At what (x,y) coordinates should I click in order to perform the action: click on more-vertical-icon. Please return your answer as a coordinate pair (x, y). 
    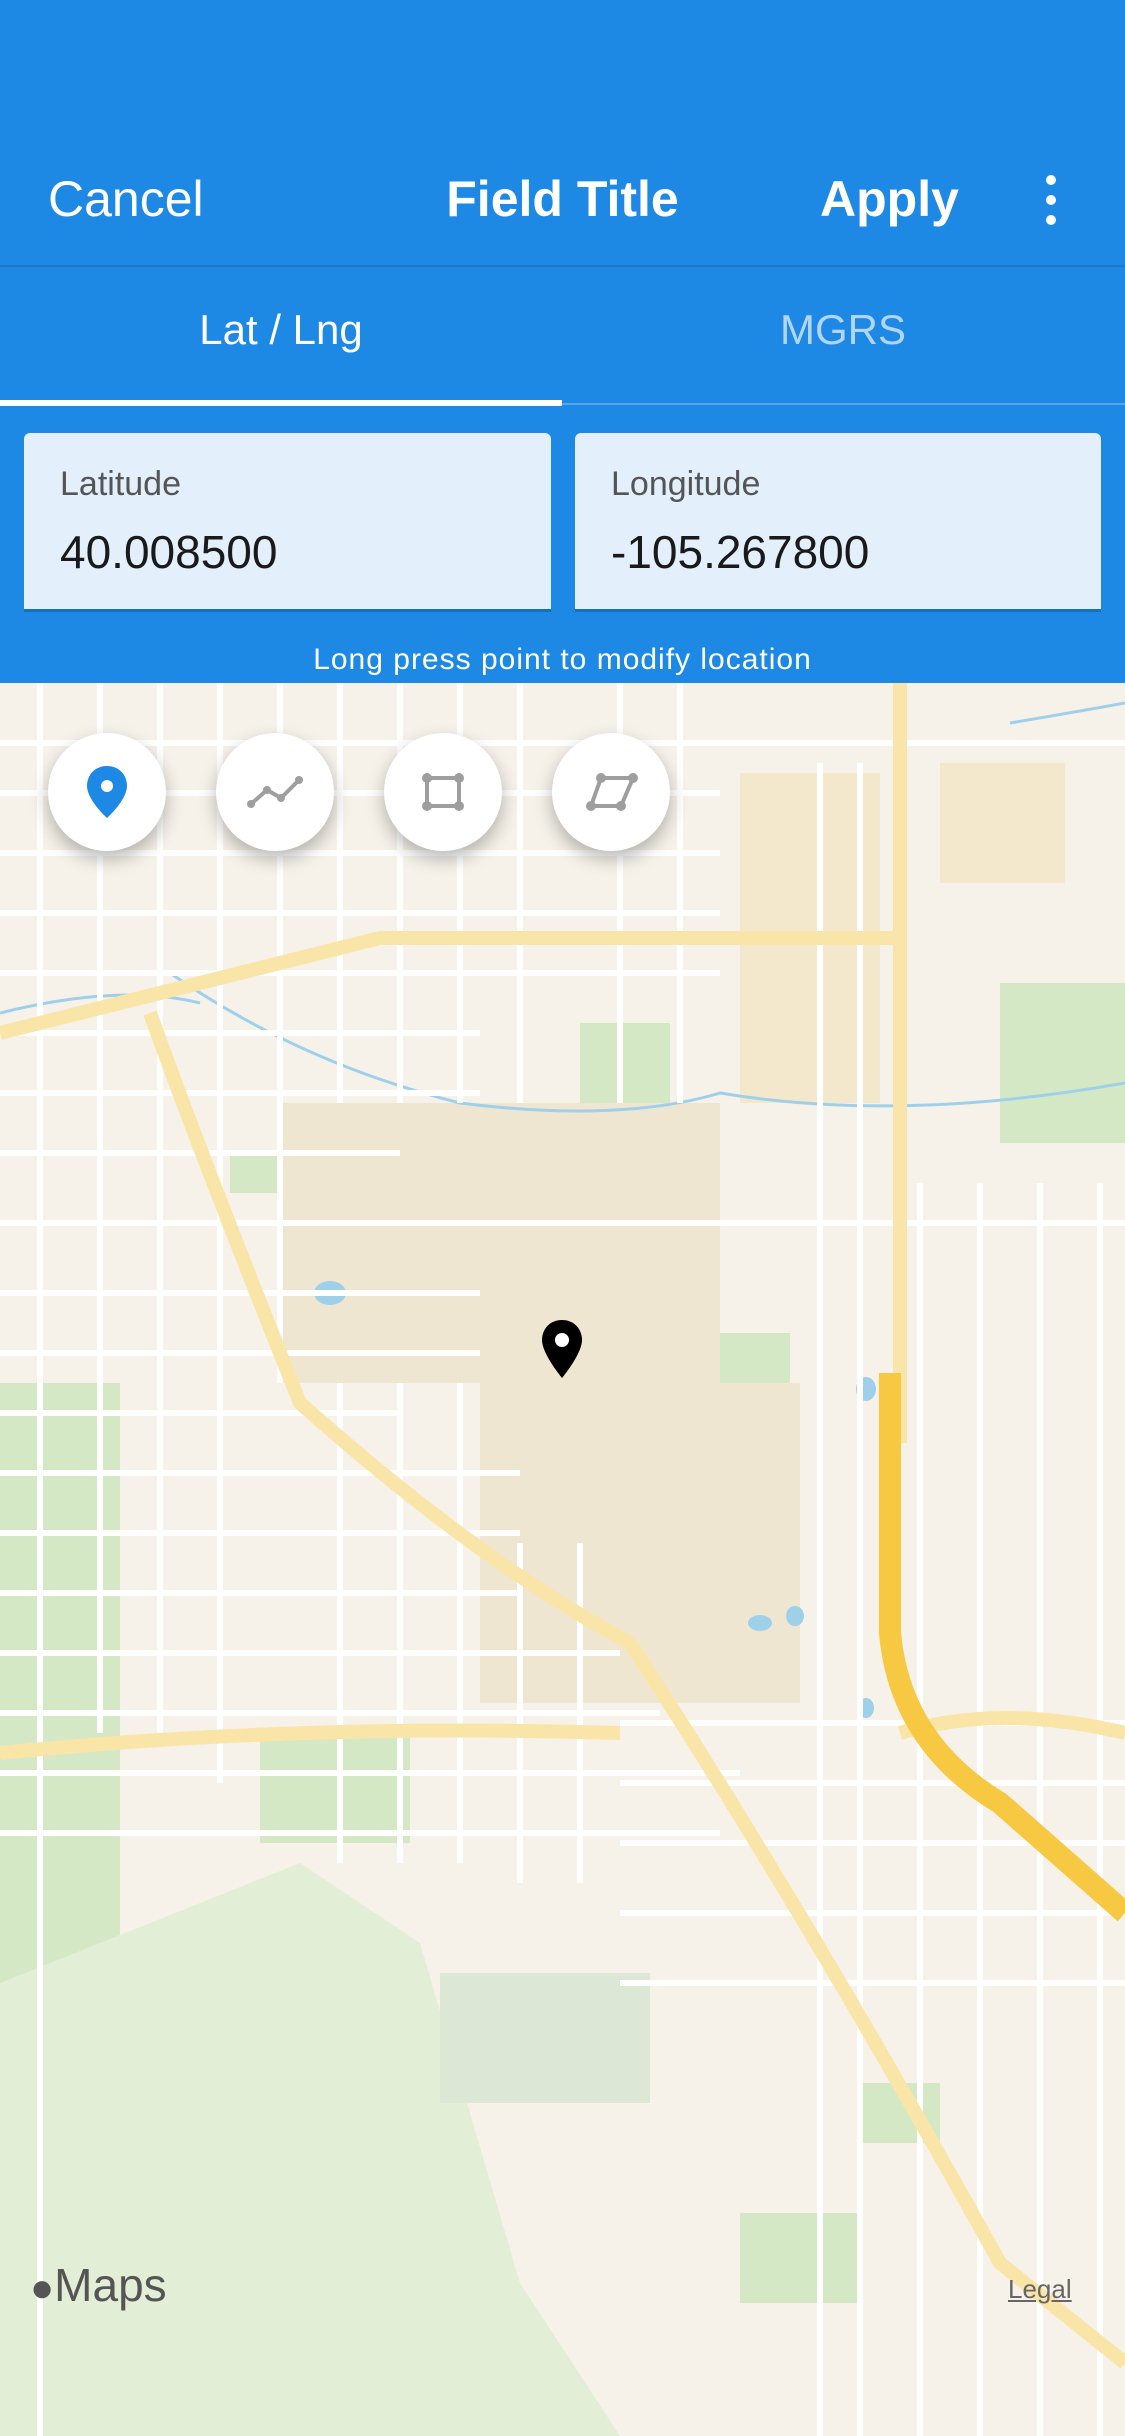
    Looking at the image, I should click on (1050, 205).